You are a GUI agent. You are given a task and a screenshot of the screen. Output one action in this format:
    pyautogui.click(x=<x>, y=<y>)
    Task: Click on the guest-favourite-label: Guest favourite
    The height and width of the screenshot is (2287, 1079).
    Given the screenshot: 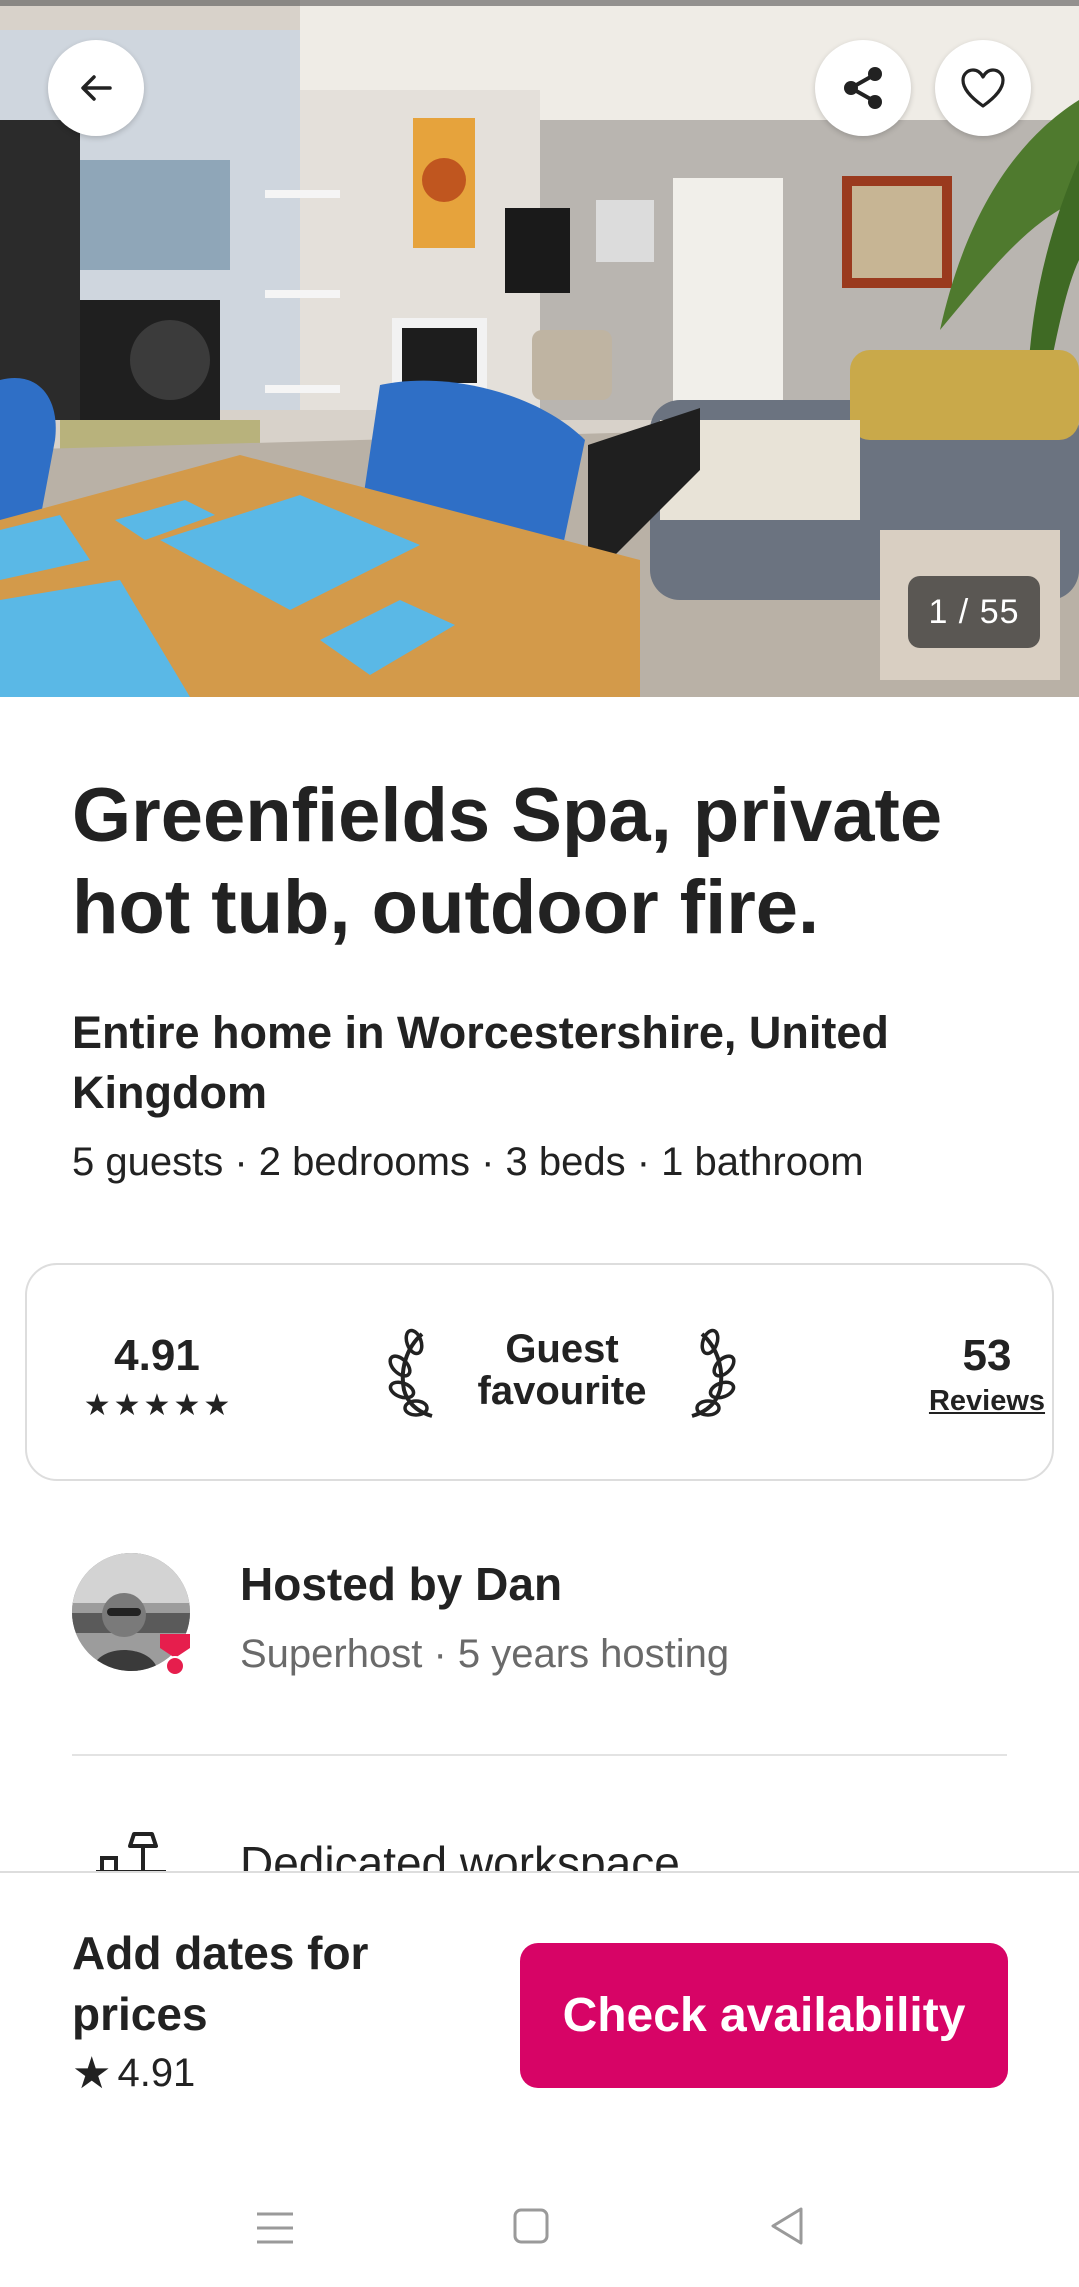 What is the action you would take?
    pyautogui.click(x=562, y=1370)
    